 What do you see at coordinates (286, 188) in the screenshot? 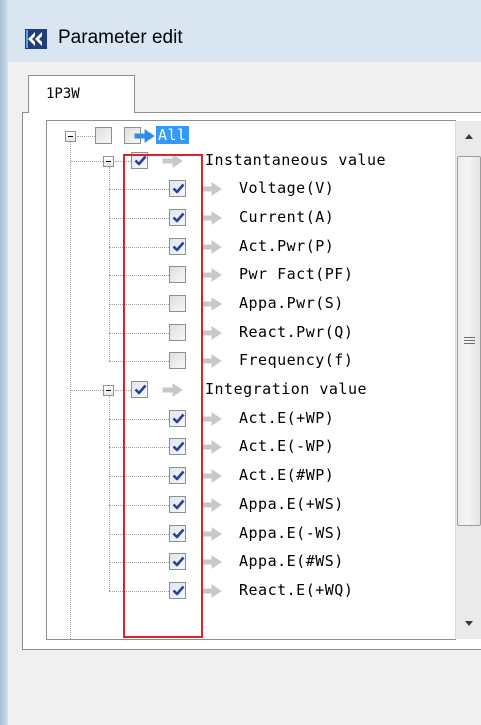
I see `tree-node-label: Voltage(V)` at bounding box center [286, 188].